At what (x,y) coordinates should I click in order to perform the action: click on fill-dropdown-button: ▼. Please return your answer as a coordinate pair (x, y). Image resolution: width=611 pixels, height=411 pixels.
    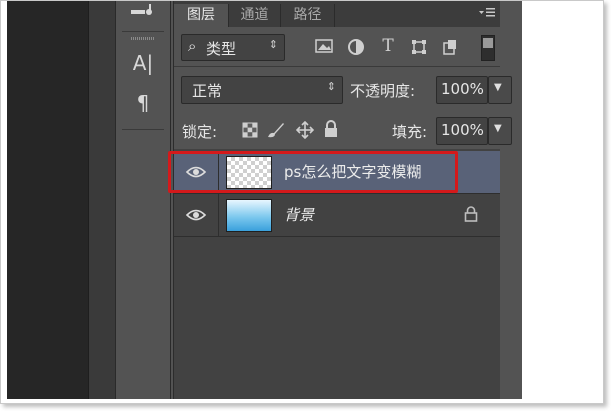
    Looking at the image, I should click on (500, 131).